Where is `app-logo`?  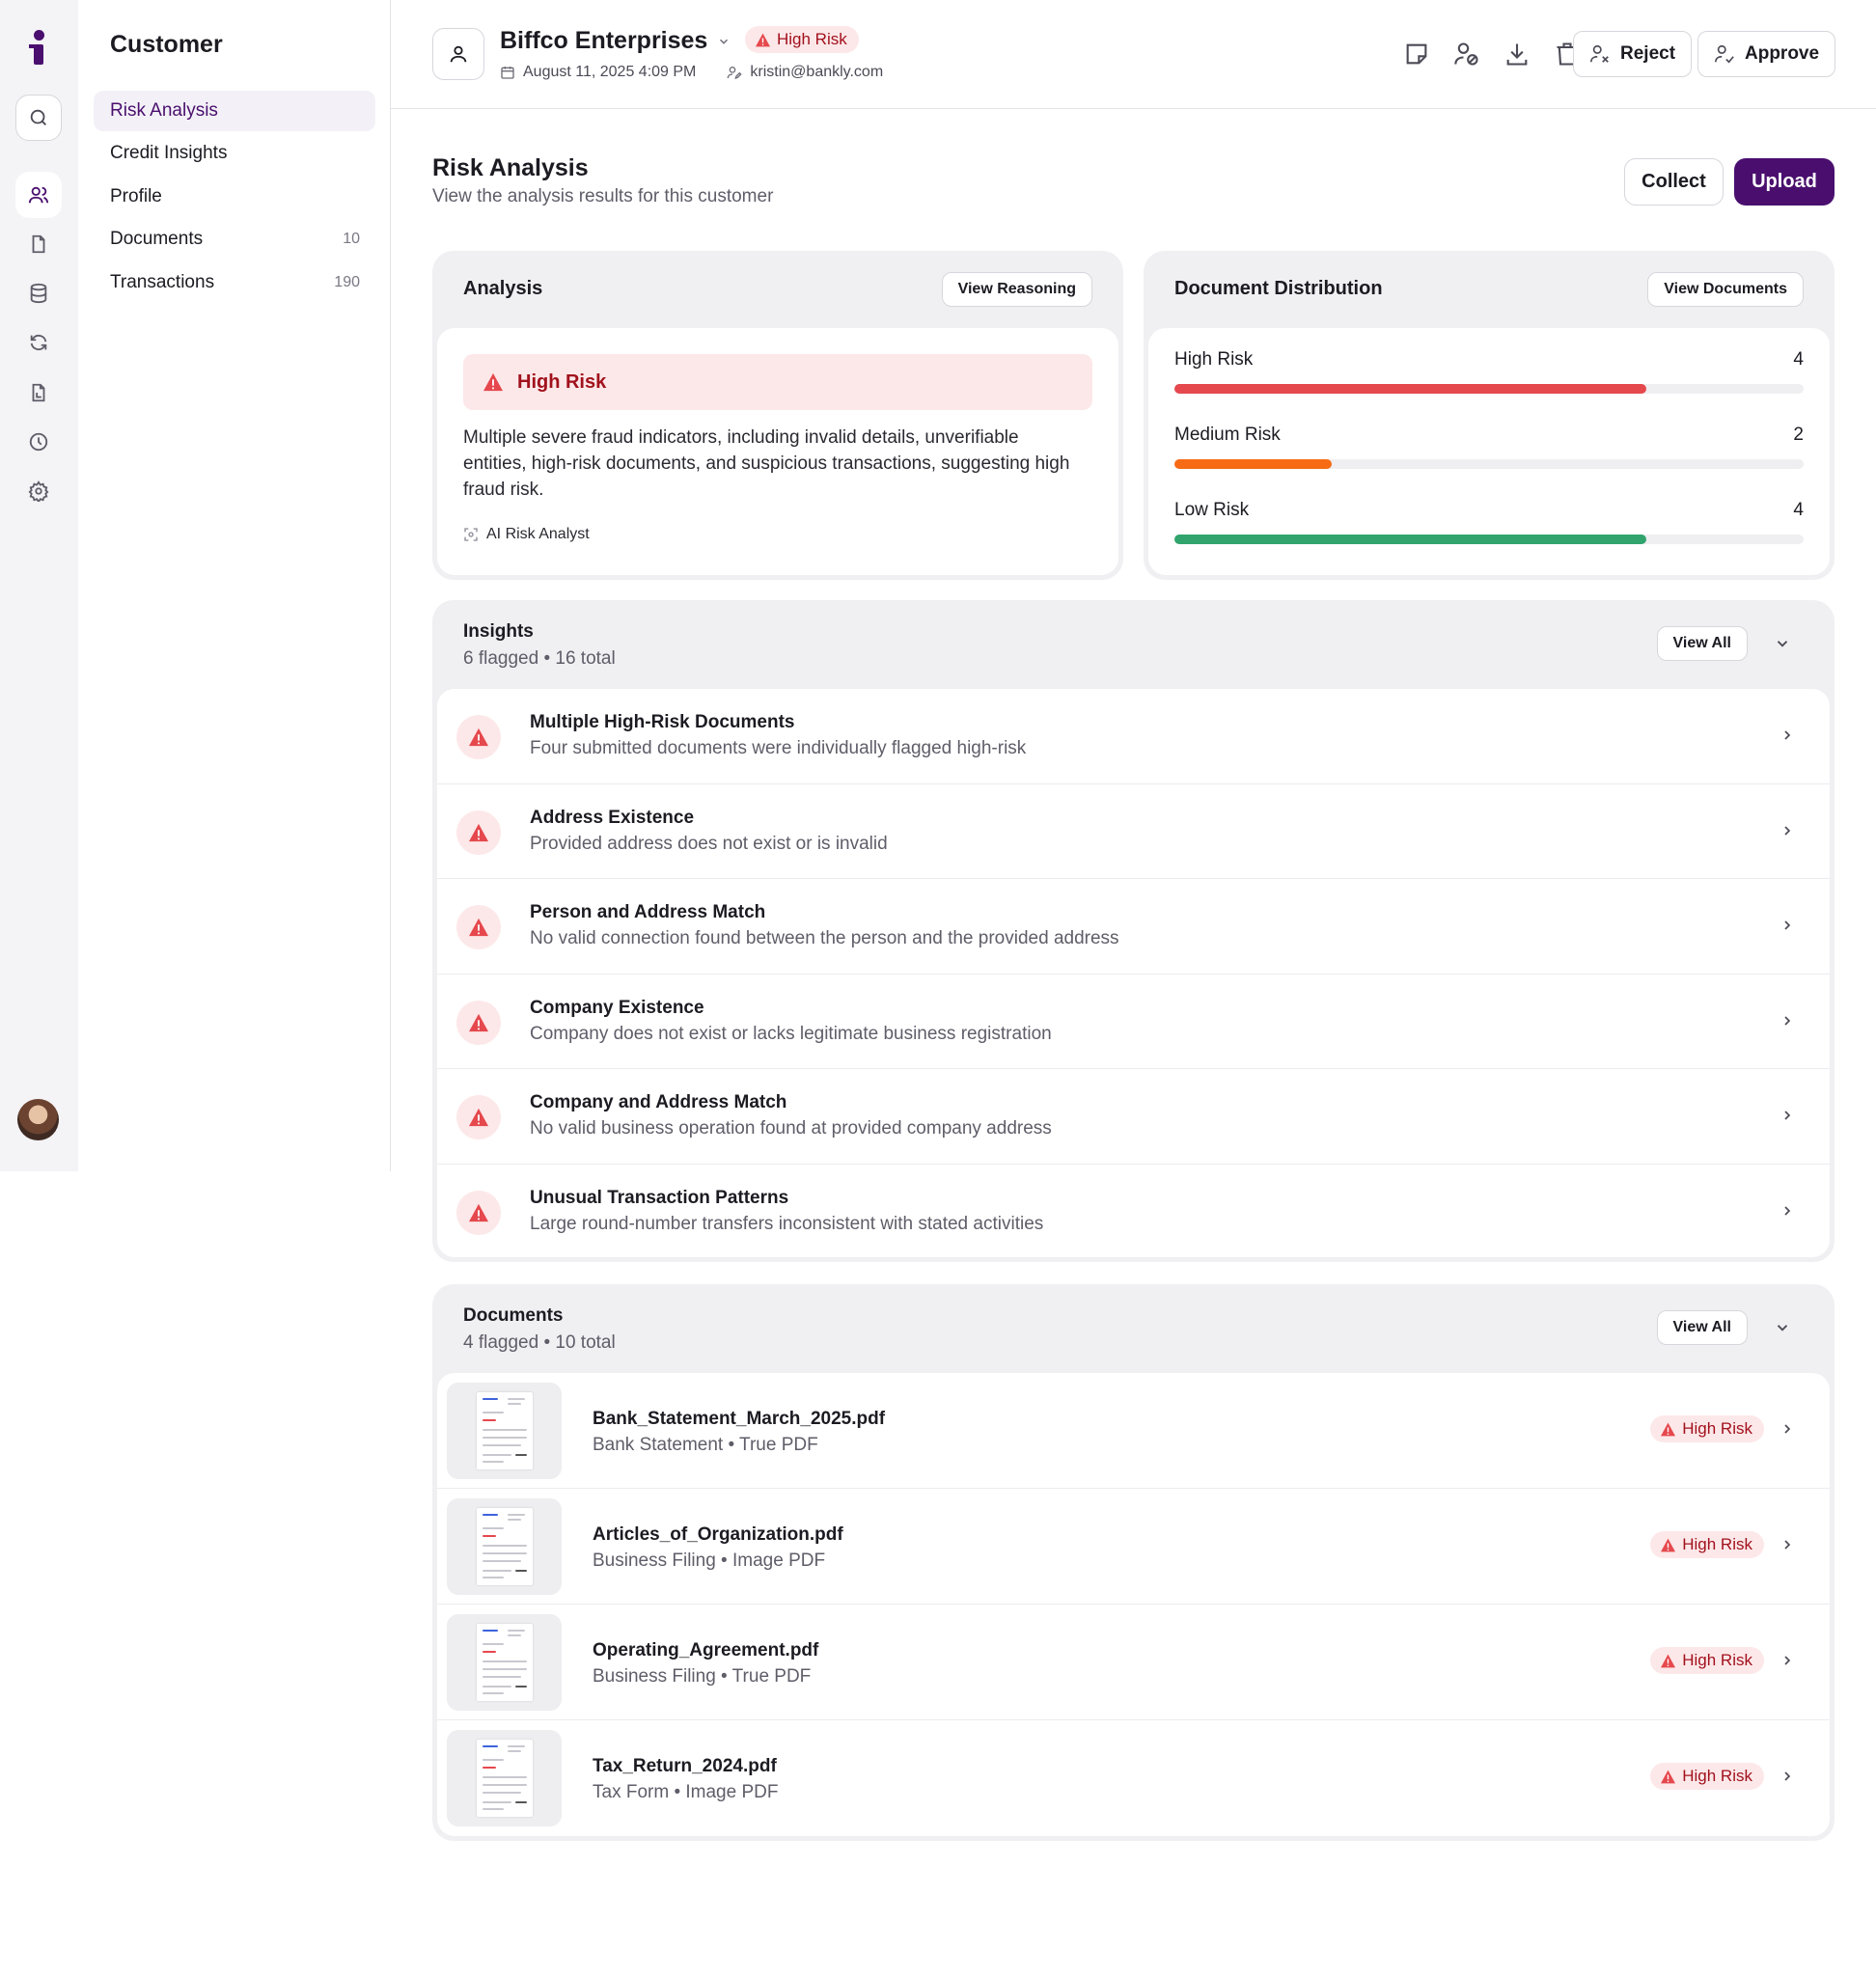 app-logo is located at coordinates (39, 47).